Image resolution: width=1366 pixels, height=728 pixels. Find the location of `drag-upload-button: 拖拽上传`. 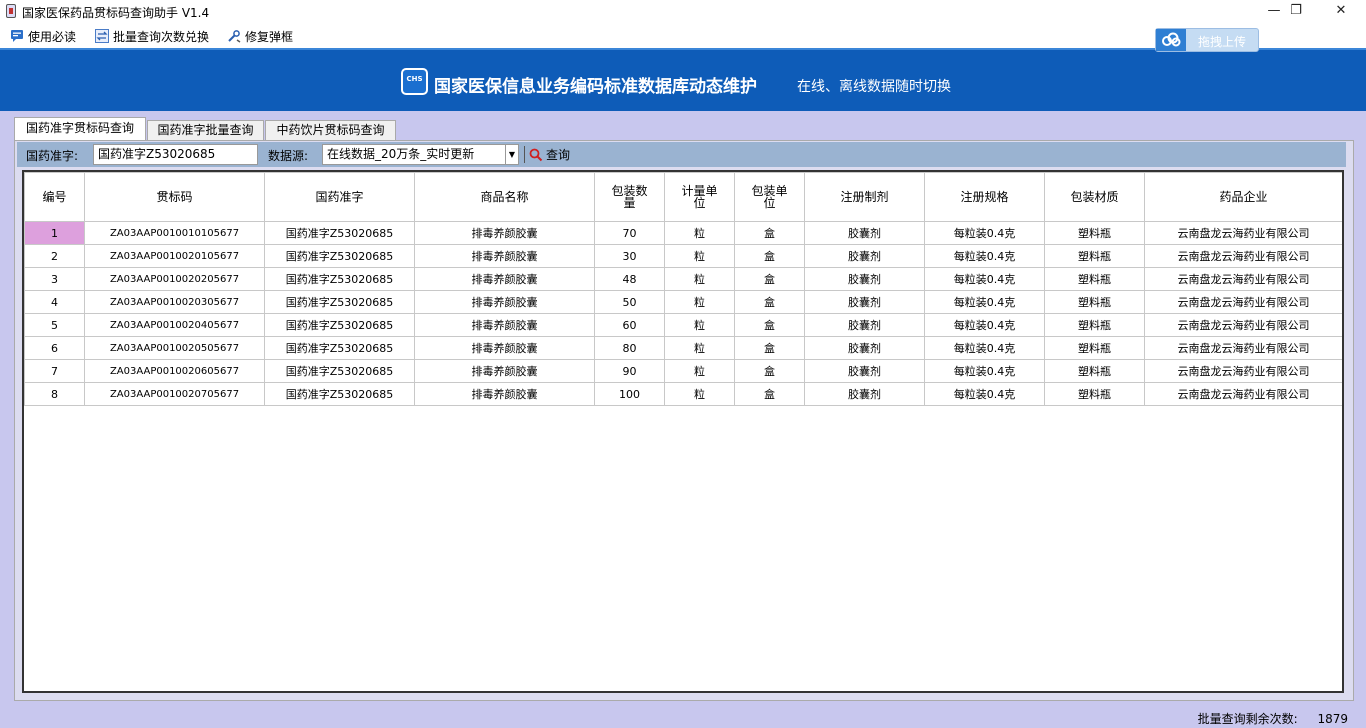

drag-upload-button: 拖拽上传 is located at coordinates (1207, 40).